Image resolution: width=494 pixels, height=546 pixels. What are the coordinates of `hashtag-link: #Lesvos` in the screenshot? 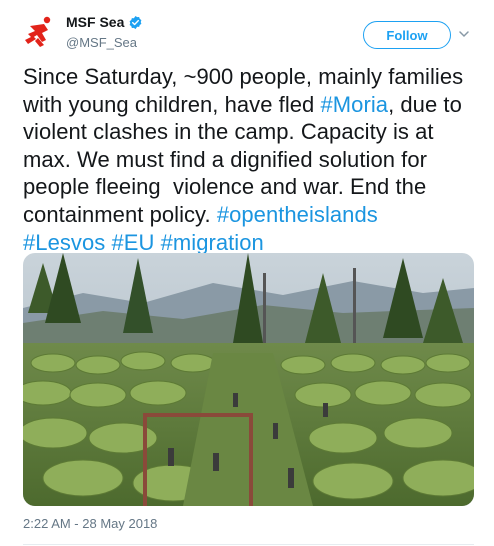 It's located at (64, 242).